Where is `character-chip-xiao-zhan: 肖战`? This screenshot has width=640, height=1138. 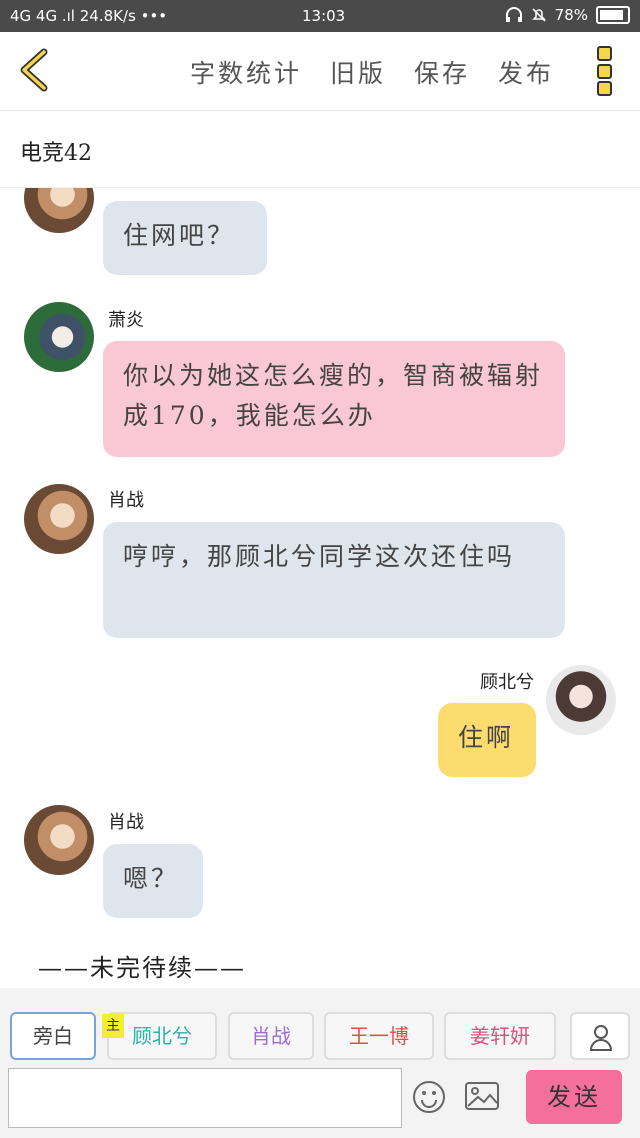
character-chip-xiao-zhan: 肖战 is located at coordinates (271, 1036).